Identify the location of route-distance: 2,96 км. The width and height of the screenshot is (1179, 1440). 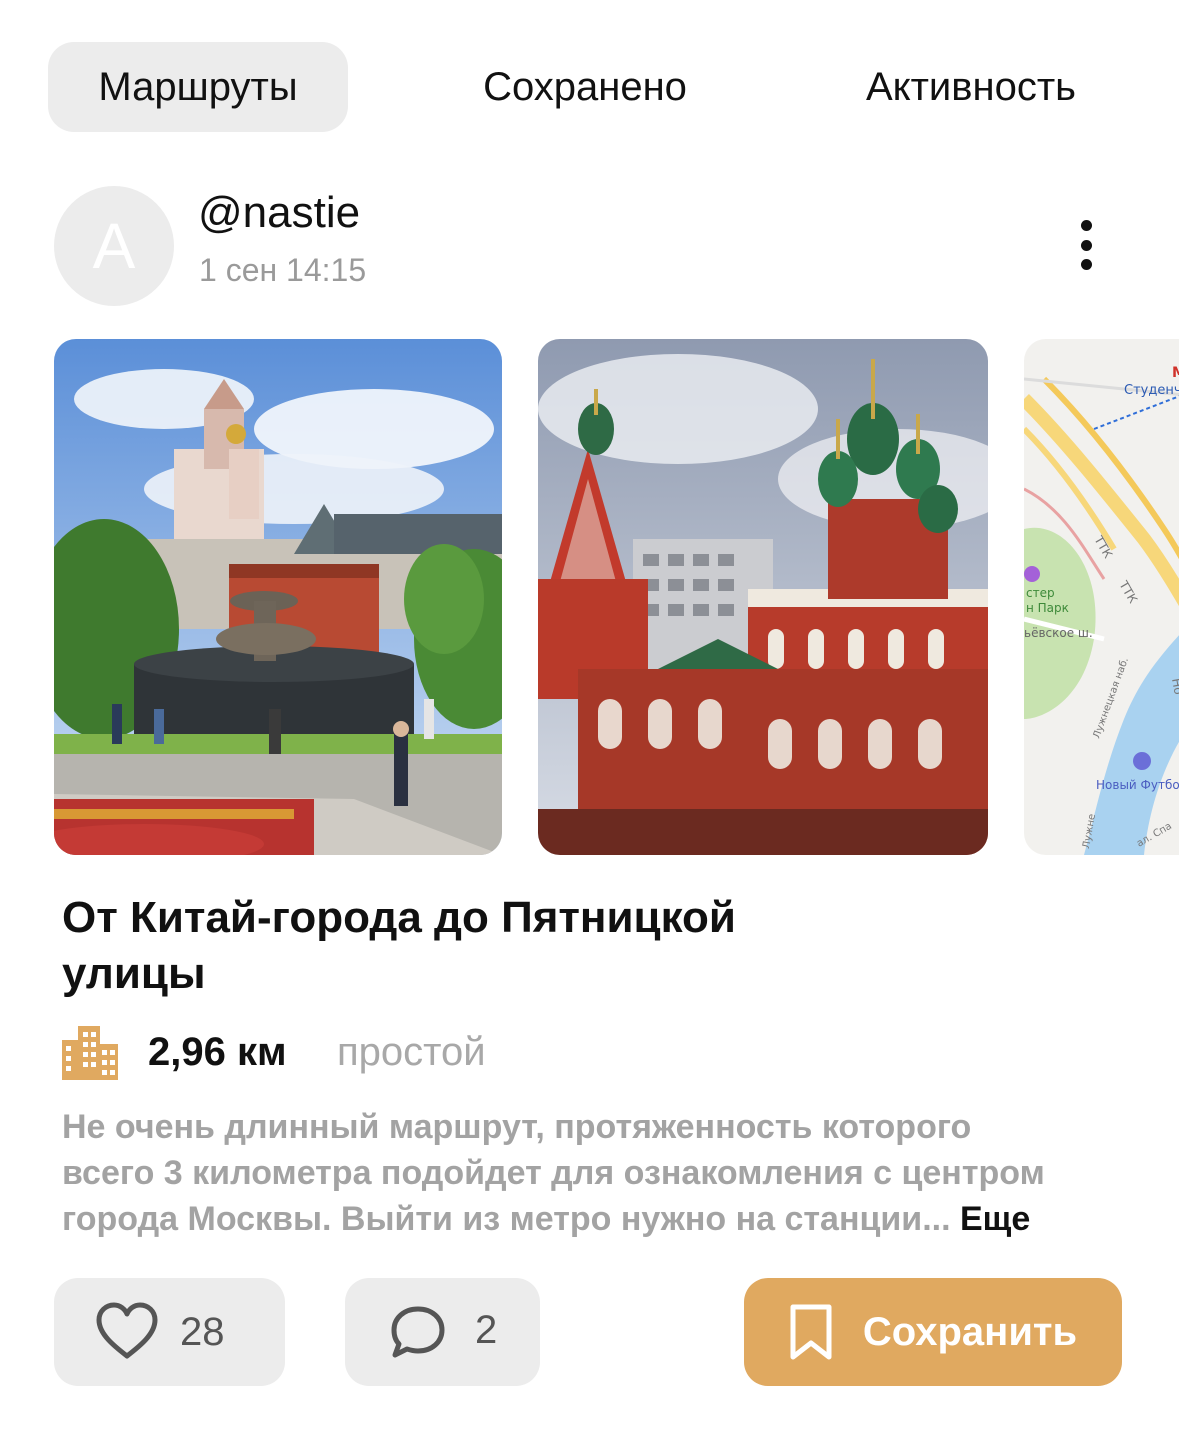
(217, 1052).